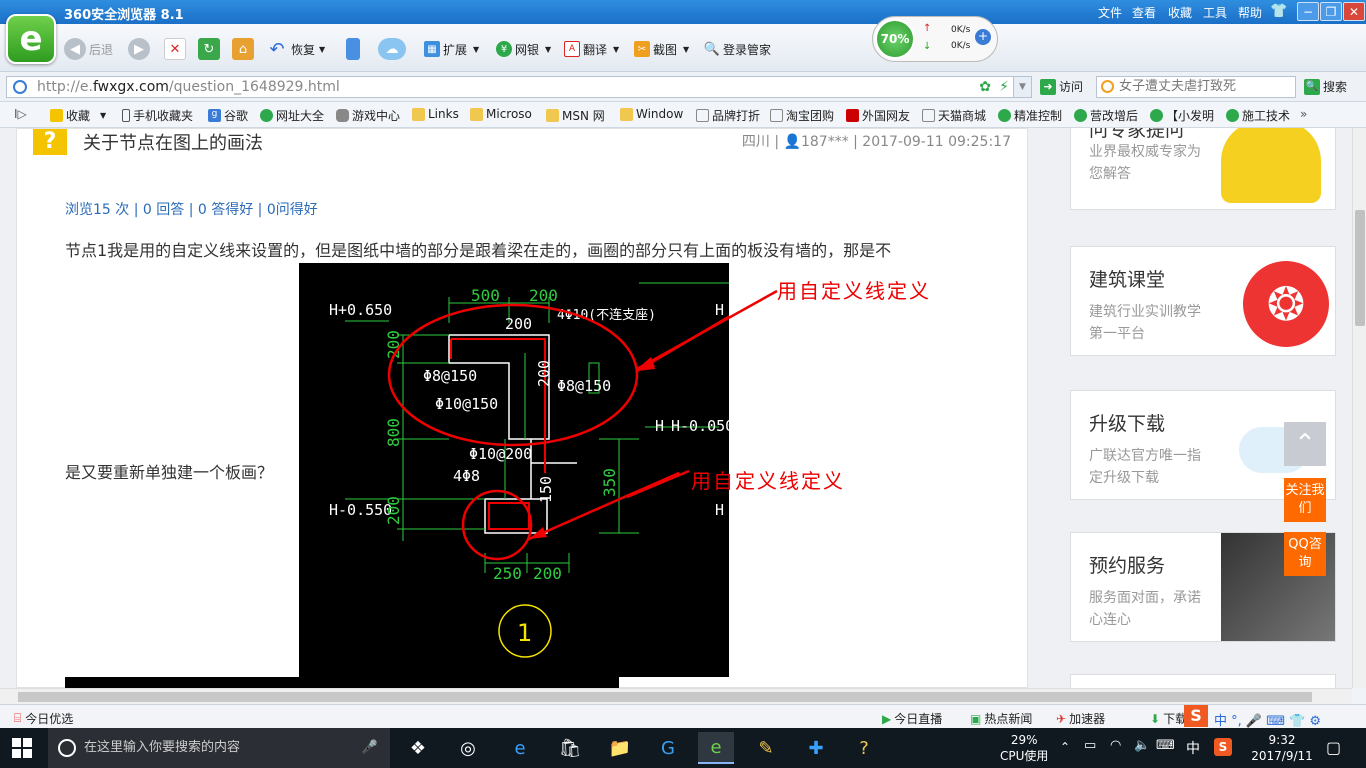  I want to click on skin-icon: 👕, so click(1278, 11).